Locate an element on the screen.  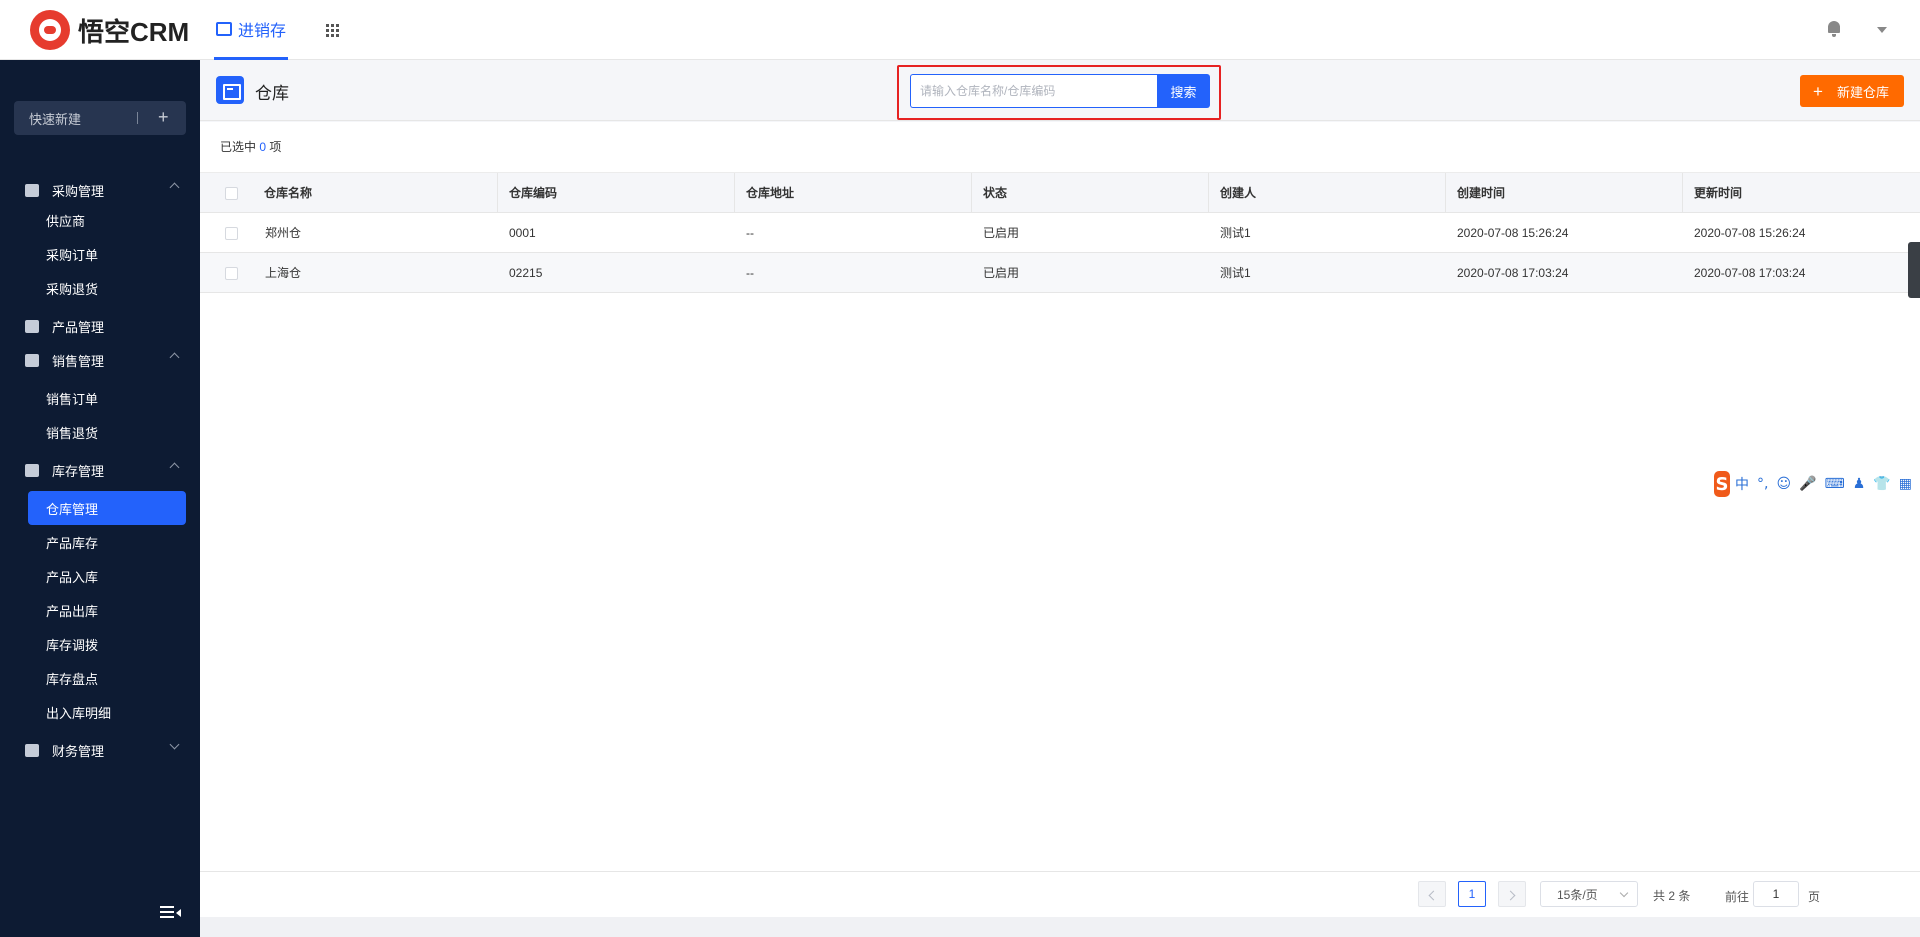
ime-keyboard-icon: ⌨ is located at coordinates (1835, 484).